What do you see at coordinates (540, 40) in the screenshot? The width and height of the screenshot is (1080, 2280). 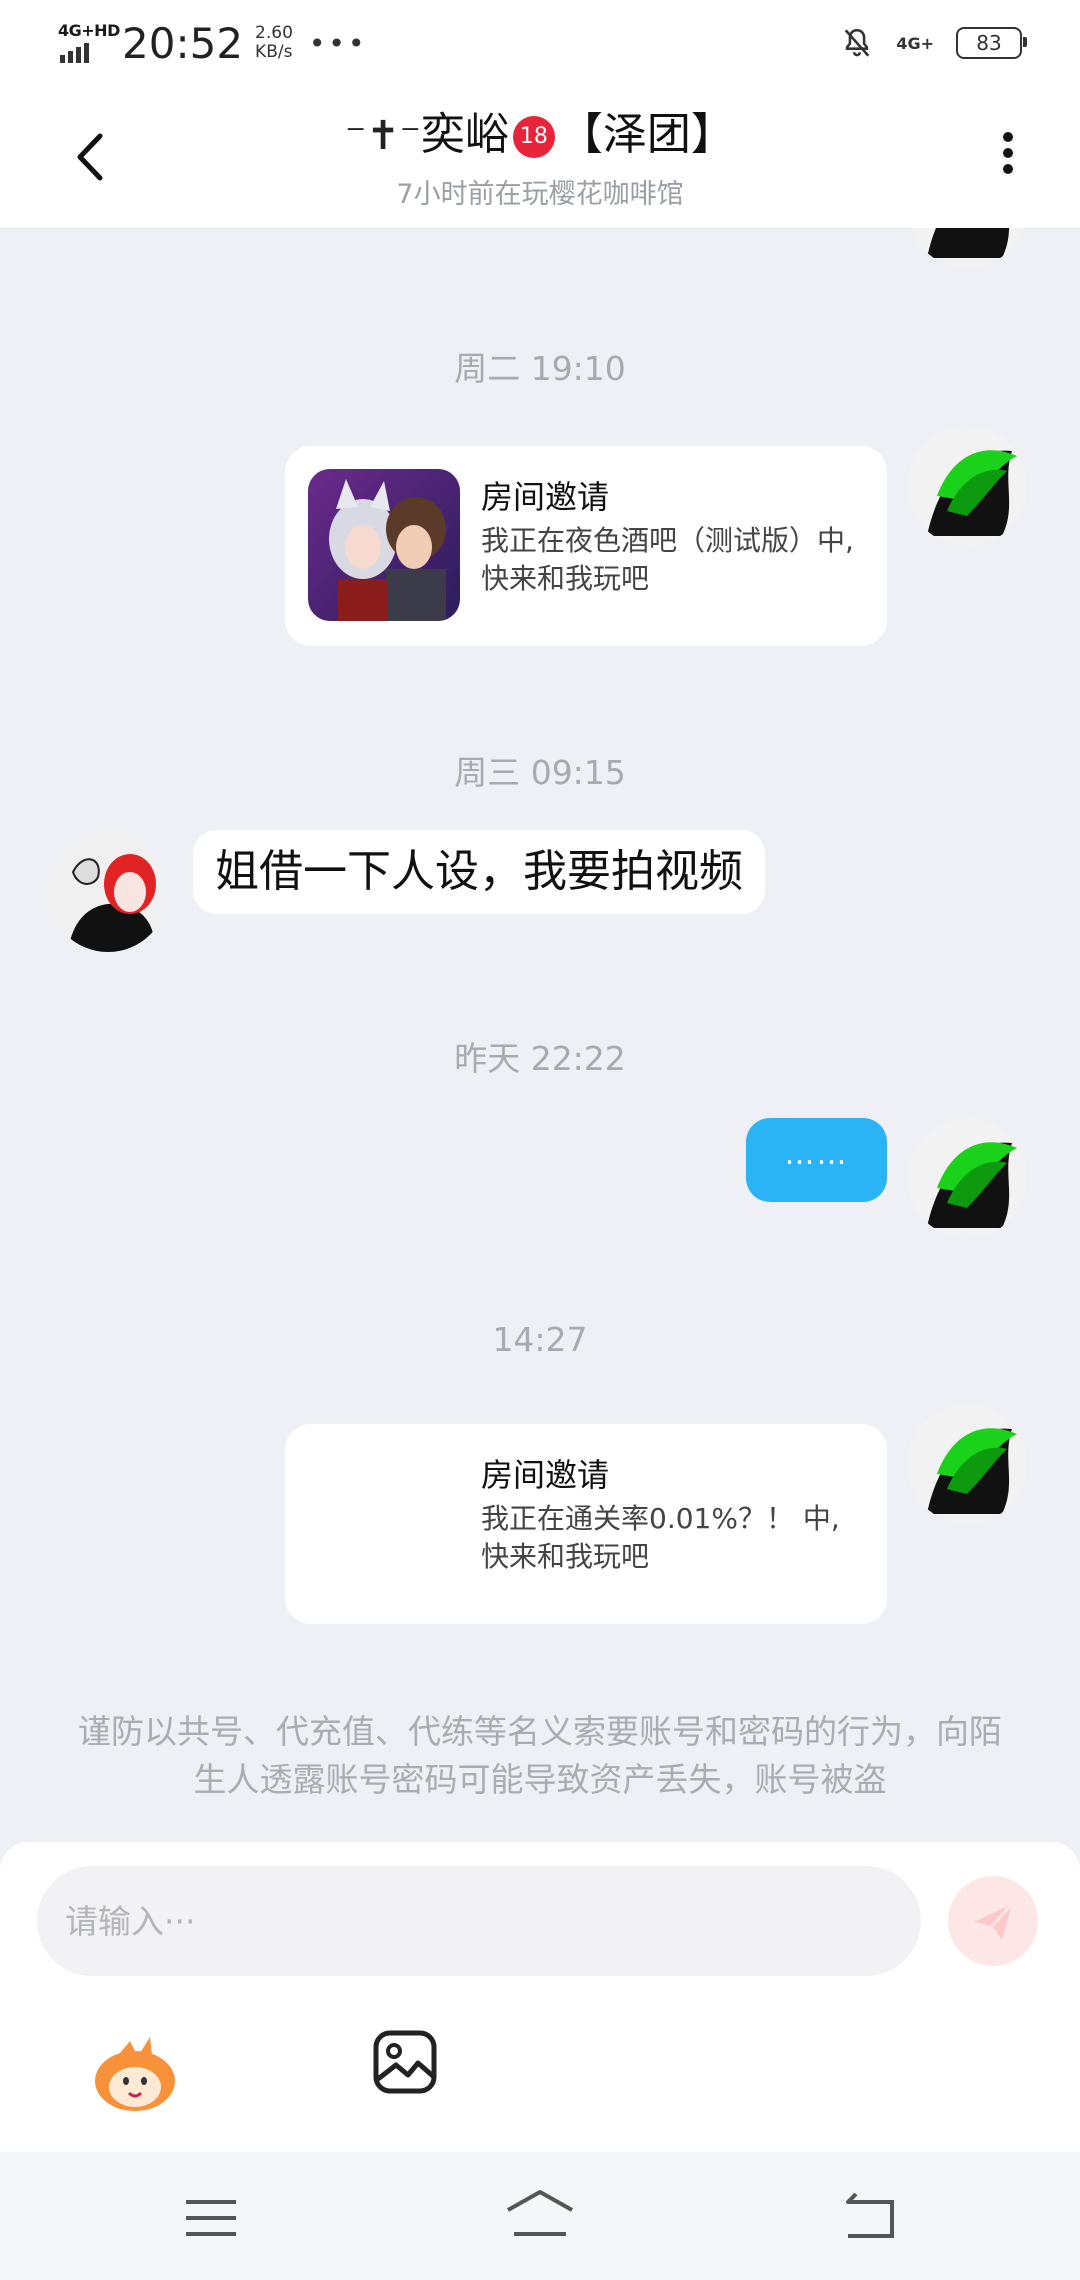 I see `status-bar: 4G+HD 20:52 2.60 KB/s ••• 4G+ 83` at bounding box center [540, 40].